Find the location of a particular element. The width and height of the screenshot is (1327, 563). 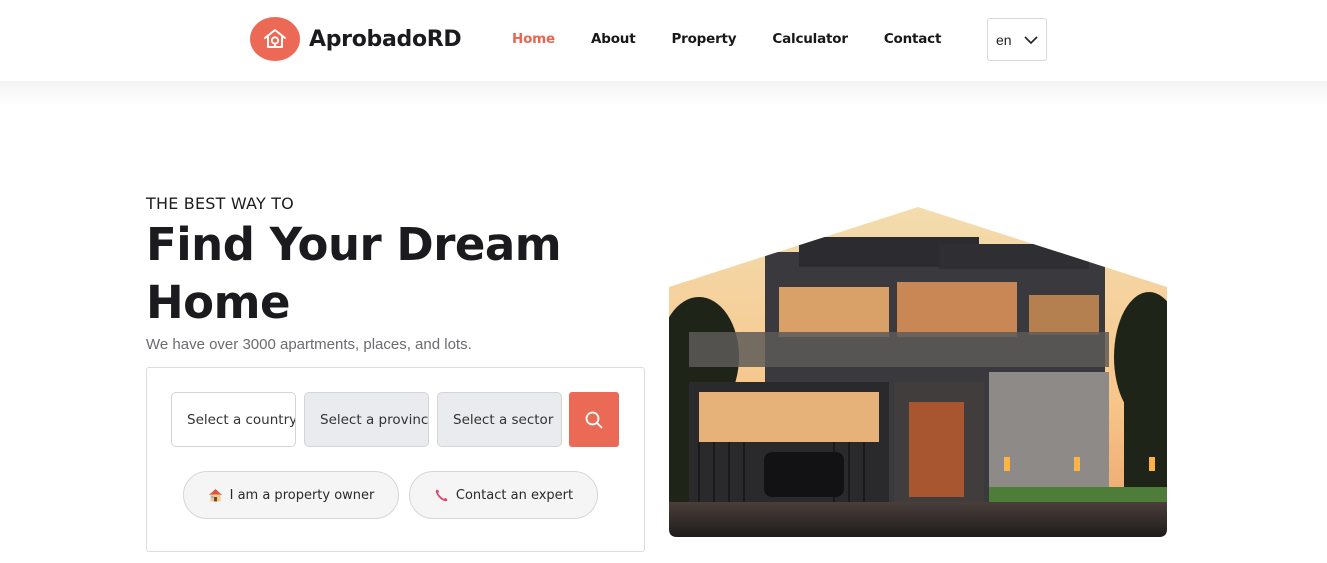

nav-calculator: Calculator is located at coordinates (810, 39).